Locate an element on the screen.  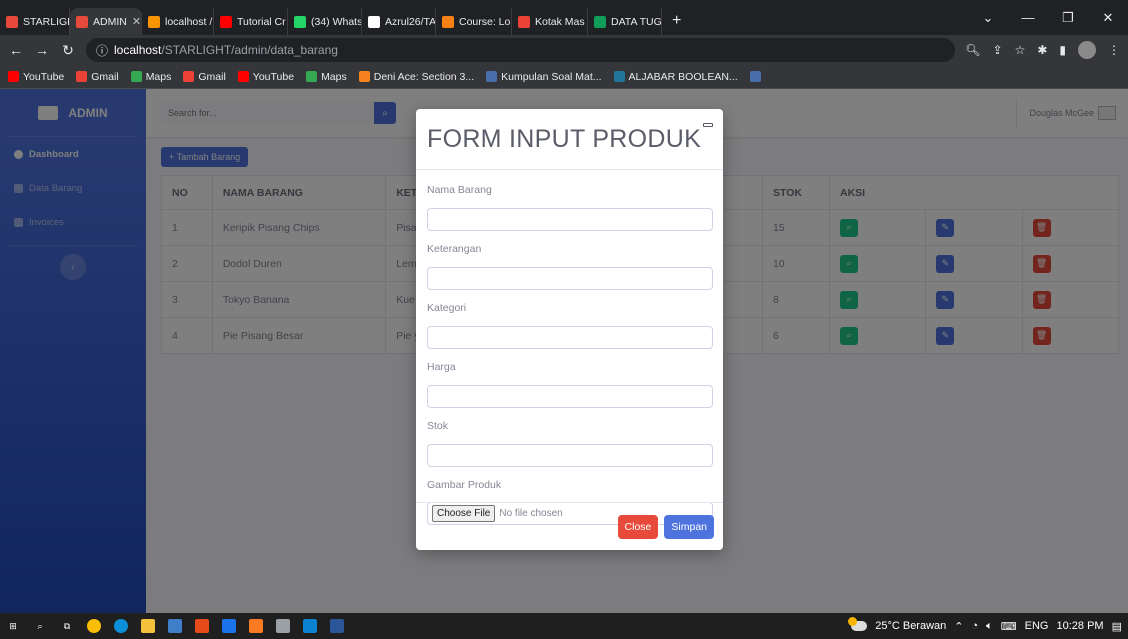
browser-tab: Kotak Mas✕ is located at coordinates (550, 21).